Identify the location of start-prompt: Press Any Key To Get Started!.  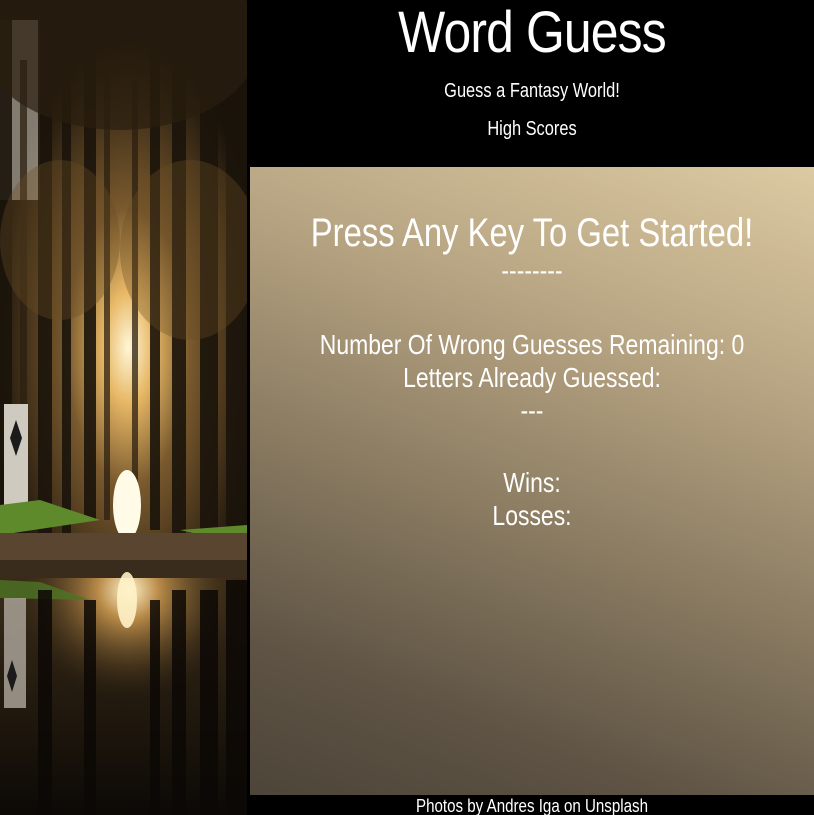
(532, 233).